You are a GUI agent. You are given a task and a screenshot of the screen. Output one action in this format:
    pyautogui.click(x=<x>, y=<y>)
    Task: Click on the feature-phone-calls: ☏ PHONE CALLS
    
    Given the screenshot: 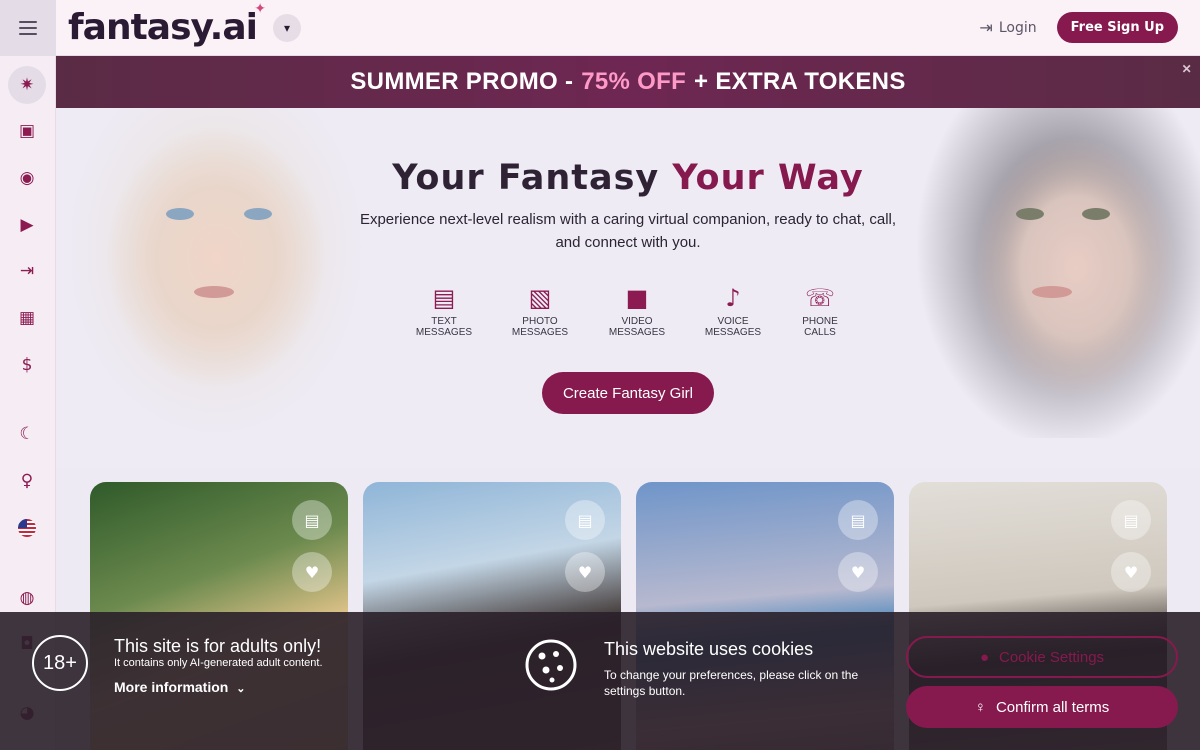 What is the action you would take?
    pyautogui.click(x=820, y=309)
    